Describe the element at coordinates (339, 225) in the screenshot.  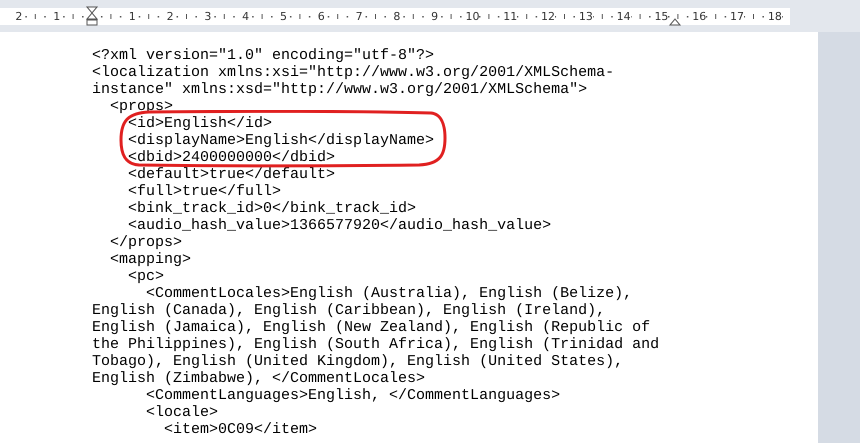
I see `code-line: <audio_hash_value>1366577920</audio_hash_value>` at that location.